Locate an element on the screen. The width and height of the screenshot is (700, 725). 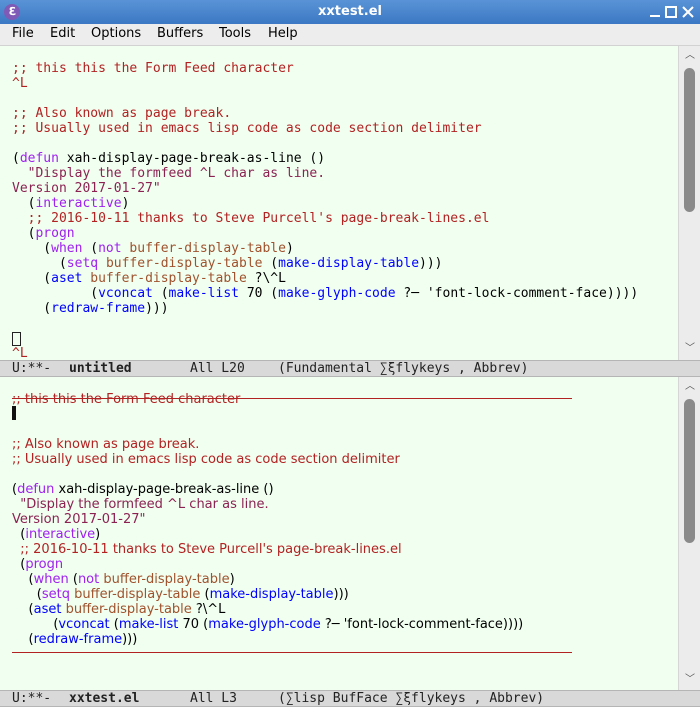
buffer-name: xxtest.el is located at coordinates (104, 698).